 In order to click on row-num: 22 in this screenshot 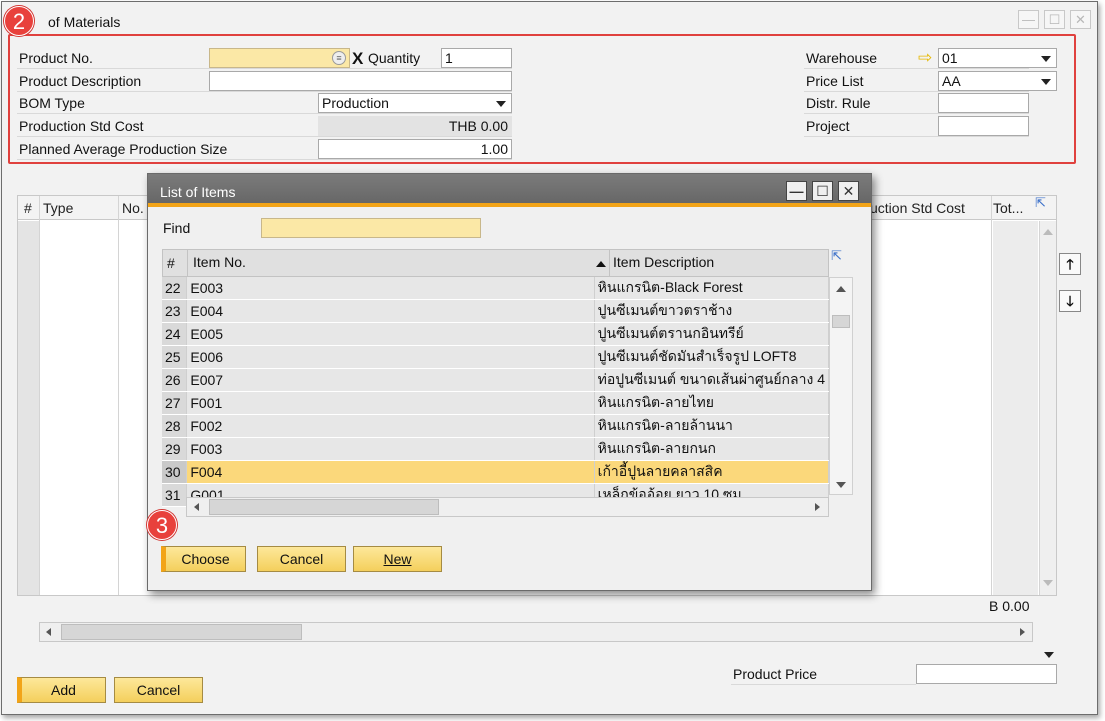, I will do `click(175, 288)`.